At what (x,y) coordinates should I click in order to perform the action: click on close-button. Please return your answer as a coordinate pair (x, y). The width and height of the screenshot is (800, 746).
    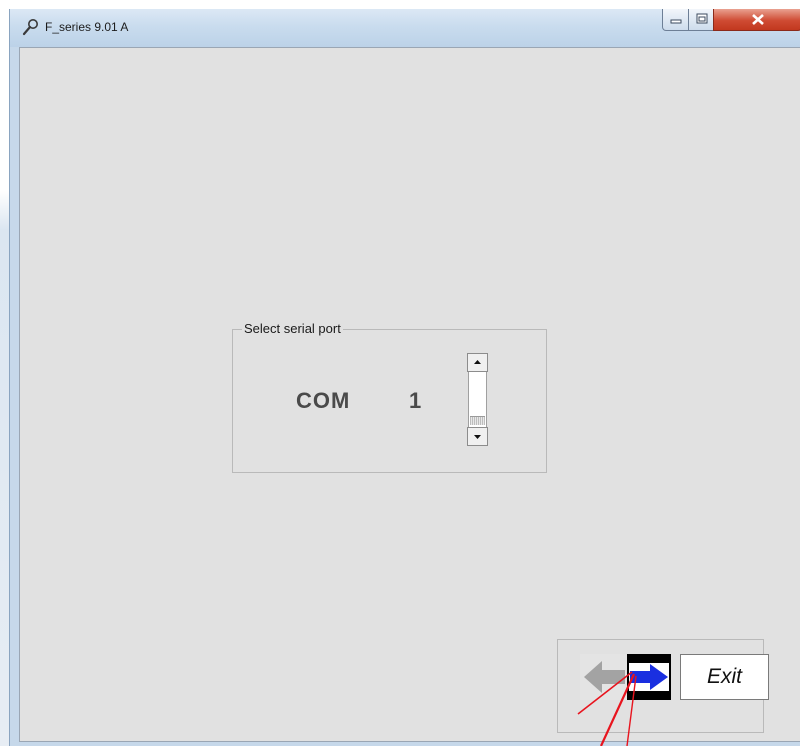
    Looking at the image, I should click on (756, 20).